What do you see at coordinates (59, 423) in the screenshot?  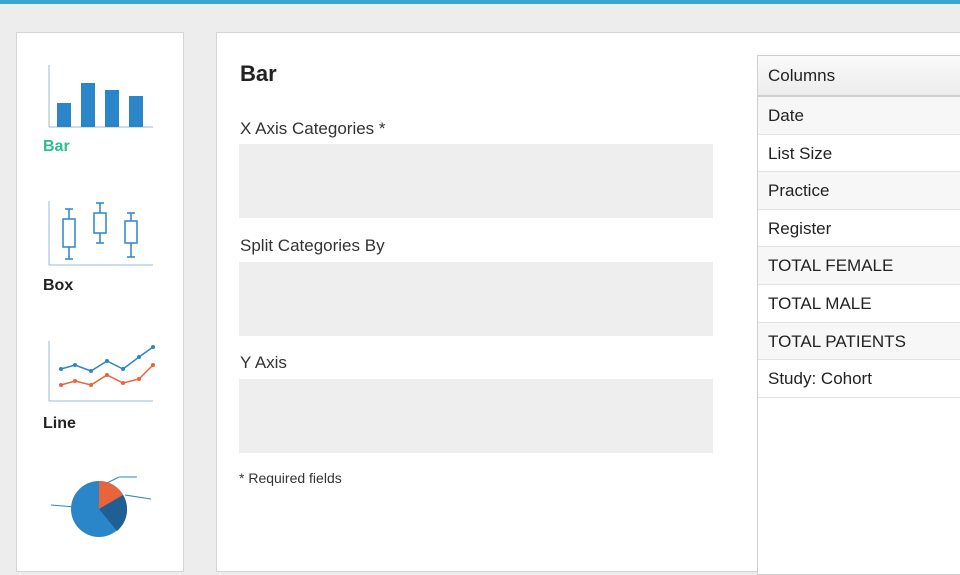 I see `chart-type-label: Line` at bounding box center [59, 423].